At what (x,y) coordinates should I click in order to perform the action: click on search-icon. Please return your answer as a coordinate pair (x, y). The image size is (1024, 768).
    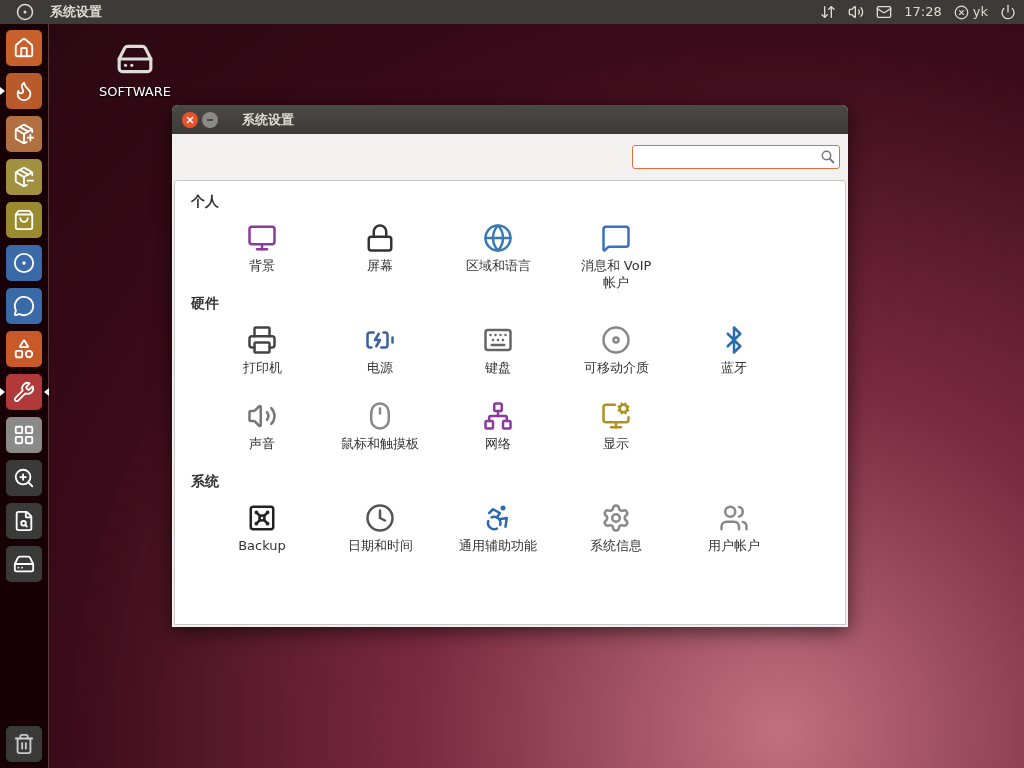
    Looking at the image, I should click on (828, 157).